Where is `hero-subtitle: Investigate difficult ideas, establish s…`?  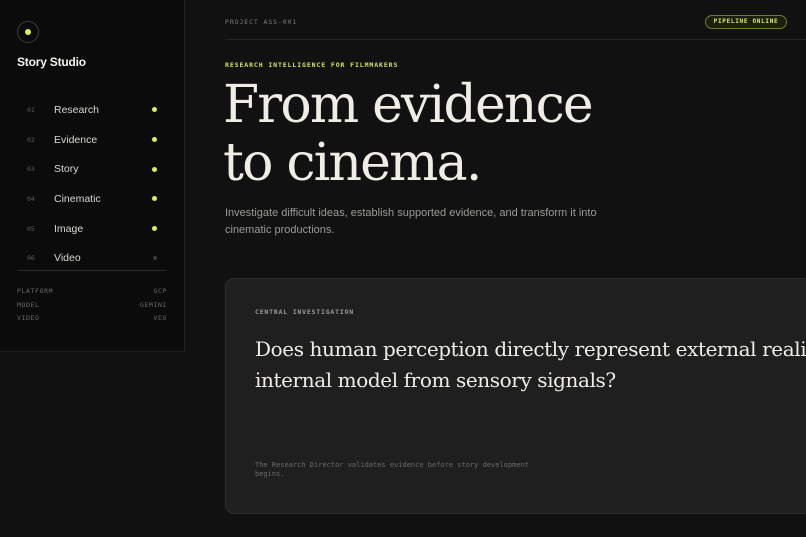 hero-subtitle: Investigate difficult ideas, establish s… is located at coordinates (411, 221).